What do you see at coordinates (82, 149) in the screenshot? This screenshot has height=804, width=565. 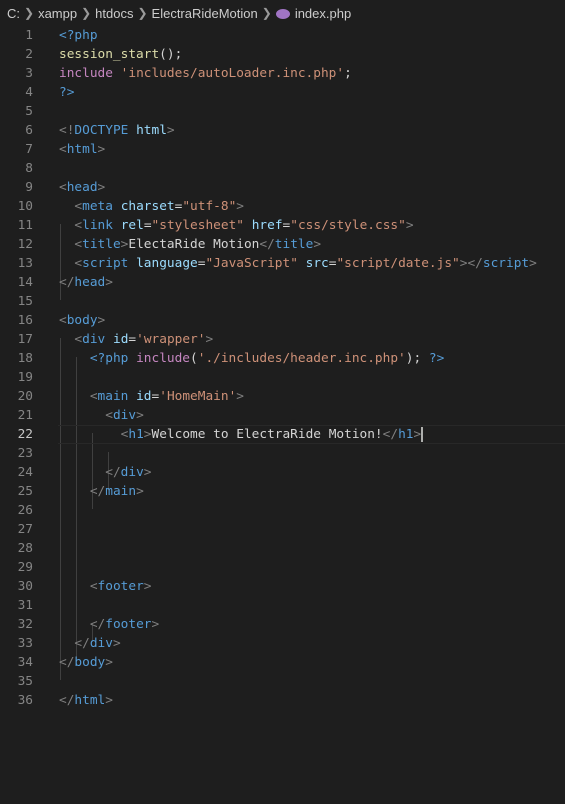 I see `code-token: html` at bounding box center [82, 149].